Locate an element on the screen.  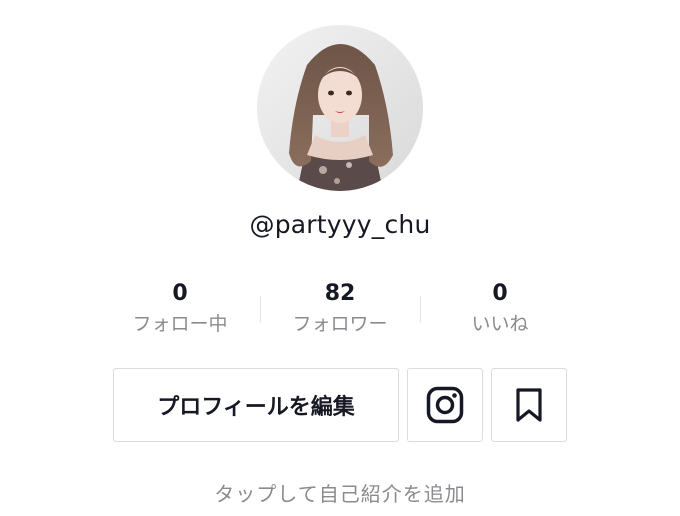
add-bio-link: タップして自己紹介を追加 is located at coordinates (340, 492).